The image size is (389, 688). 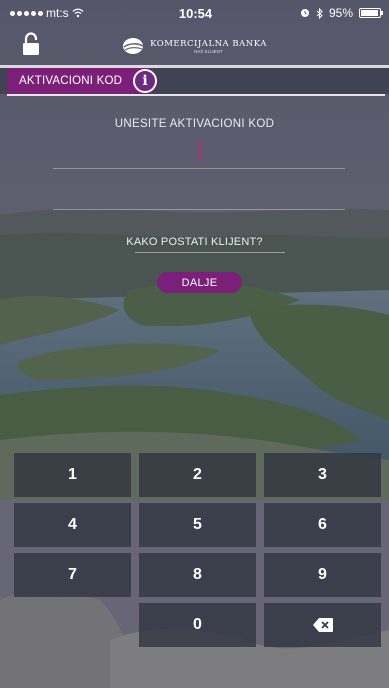 I want to click on tab-activation-code: AKTIVACIONI KOD i, so click(x=82, y=81).